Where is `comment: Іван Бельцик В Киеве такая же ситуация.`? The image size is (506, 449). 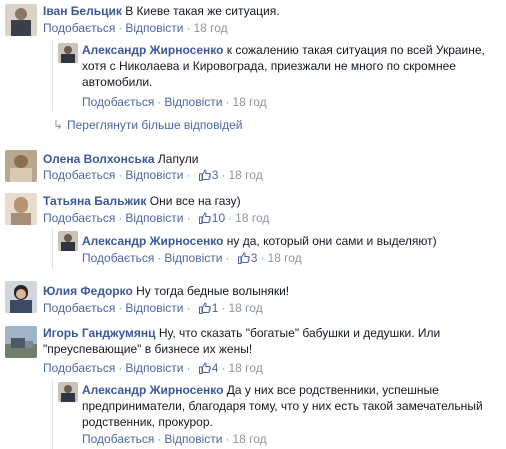 comment: Іван Бельцик В Киеве такая же ситуация. is located at coordinates (270, 11).